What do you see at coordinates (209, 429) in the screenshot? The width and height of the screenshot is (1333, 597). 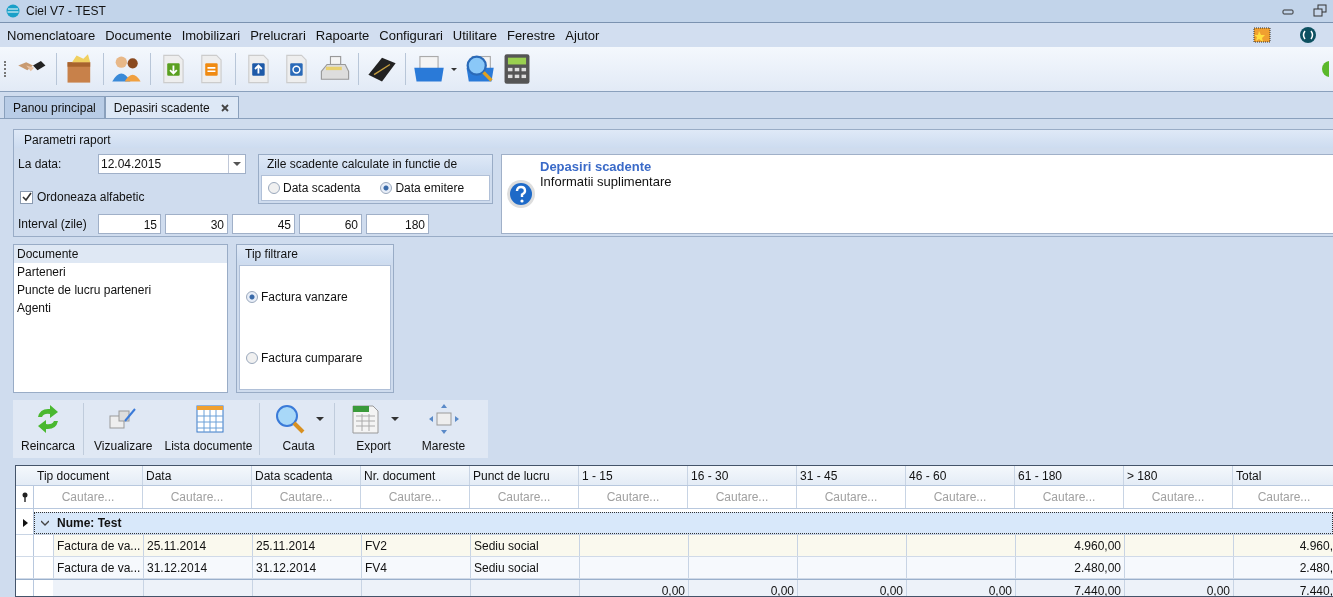 I see `toolbar-button: Lista documente` at bounding box center [209, 429].